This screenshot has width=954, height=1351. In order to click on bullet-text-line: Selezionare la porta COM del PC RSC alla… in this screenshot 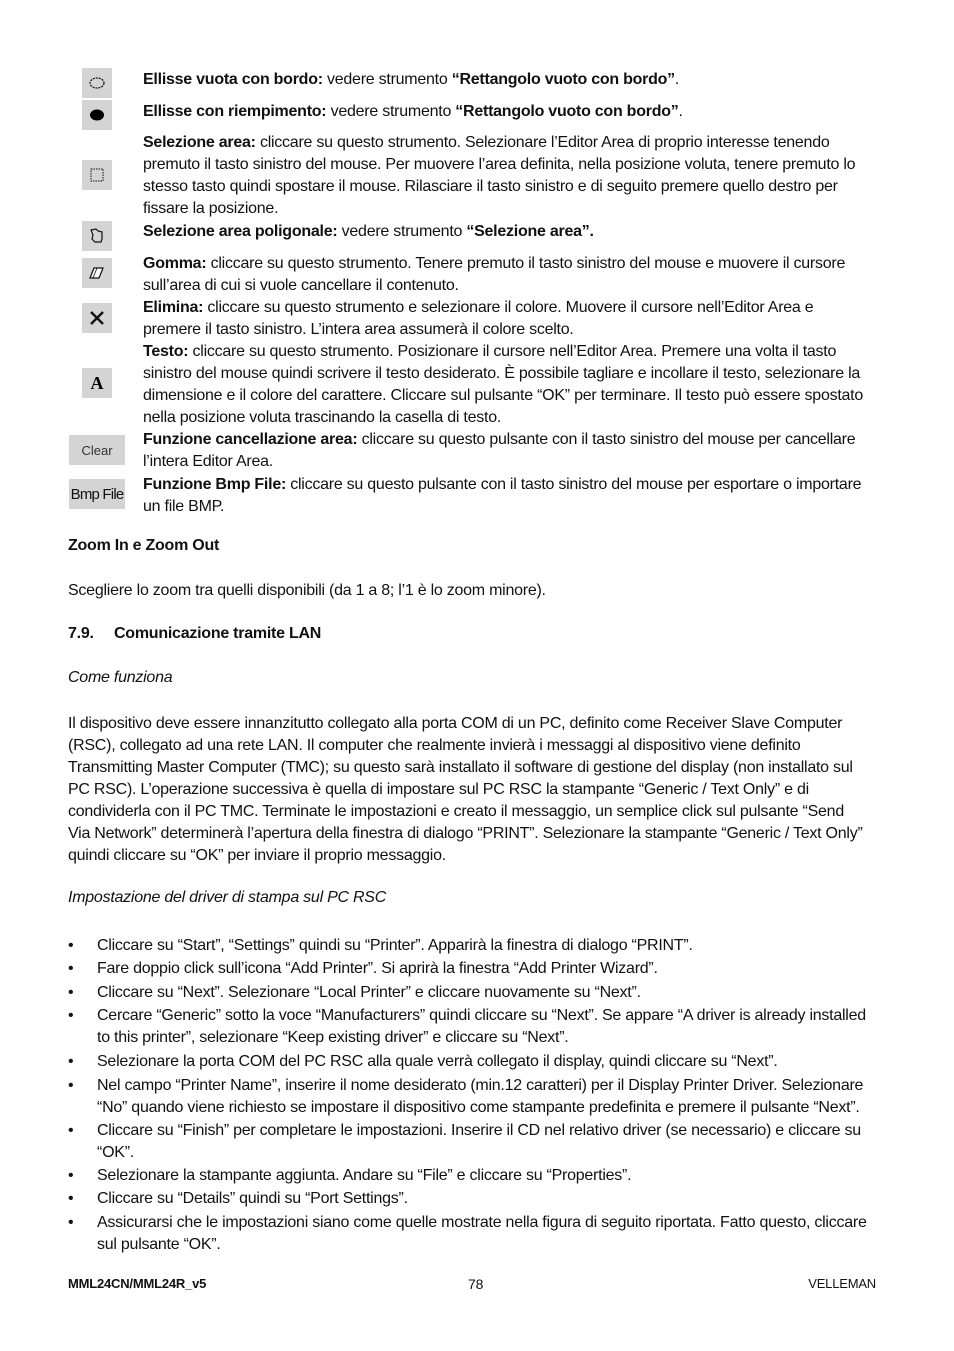, I will do `click(437, 1061)`.